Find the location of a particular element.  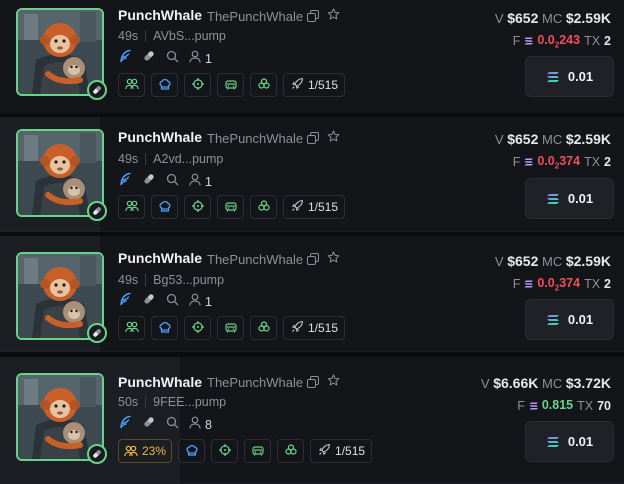

fee-value: 0.02374 is located at coordinates (559, 284).